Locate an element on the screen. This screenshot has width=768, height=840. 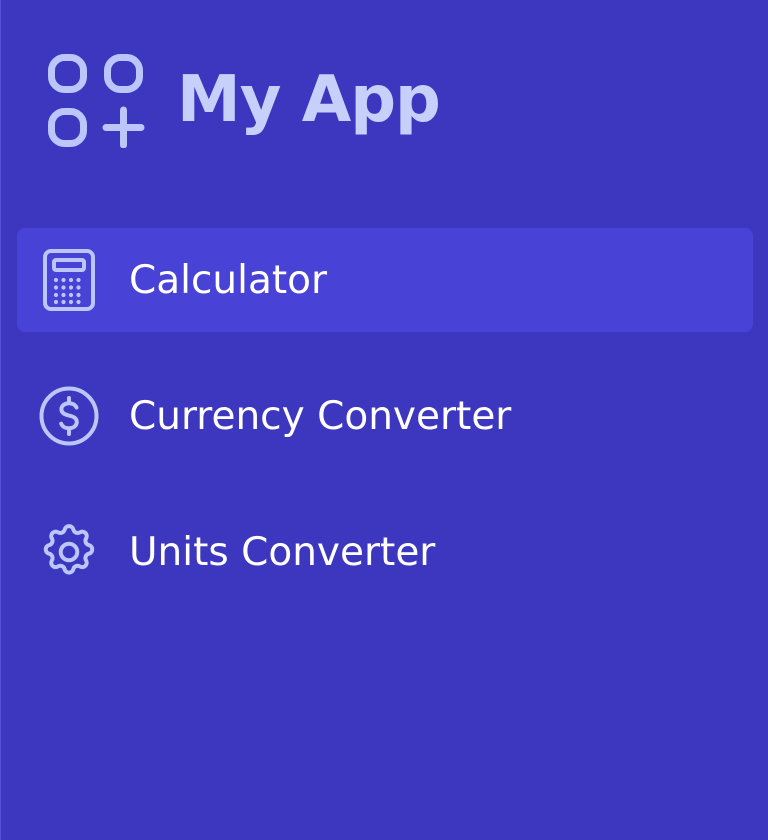
sidebar-item-units-converter: Units Converter is located at coordinates (385, 552).